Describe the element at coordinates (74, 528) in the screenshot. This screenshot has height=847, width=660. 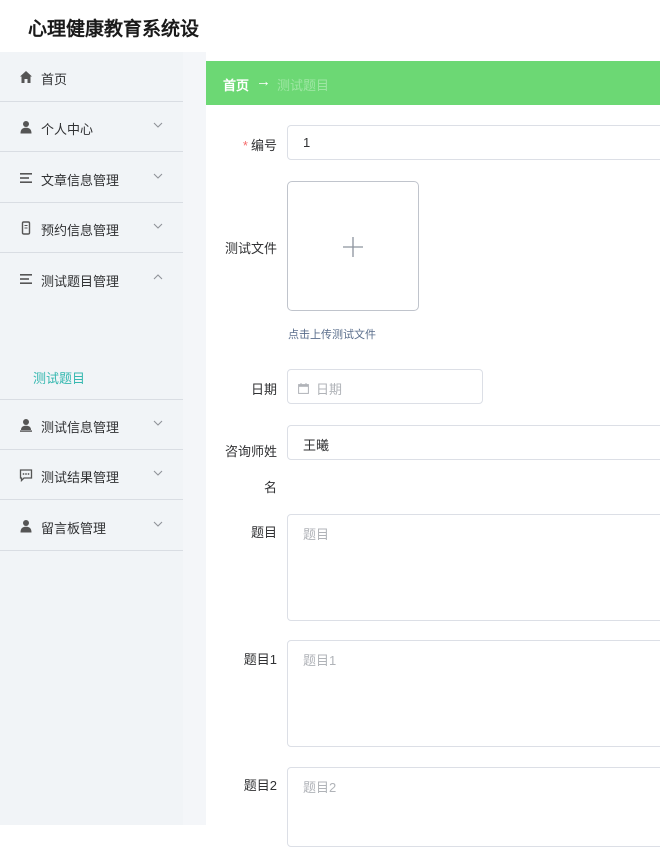
I see `sidebar-item-label: 留言板管理` at that location.